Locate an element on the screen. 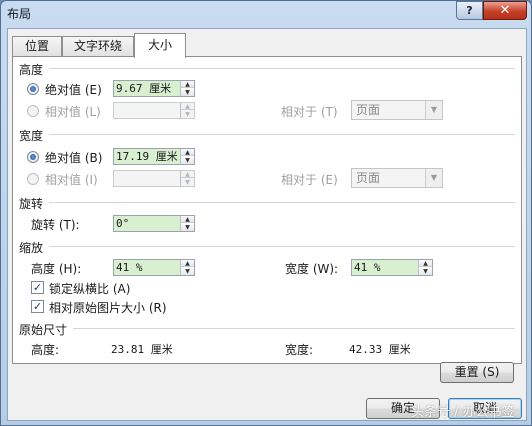 This screenshot has height=426, width=532. reset-button: 重置 (S) is located at coordinates (477, 372).